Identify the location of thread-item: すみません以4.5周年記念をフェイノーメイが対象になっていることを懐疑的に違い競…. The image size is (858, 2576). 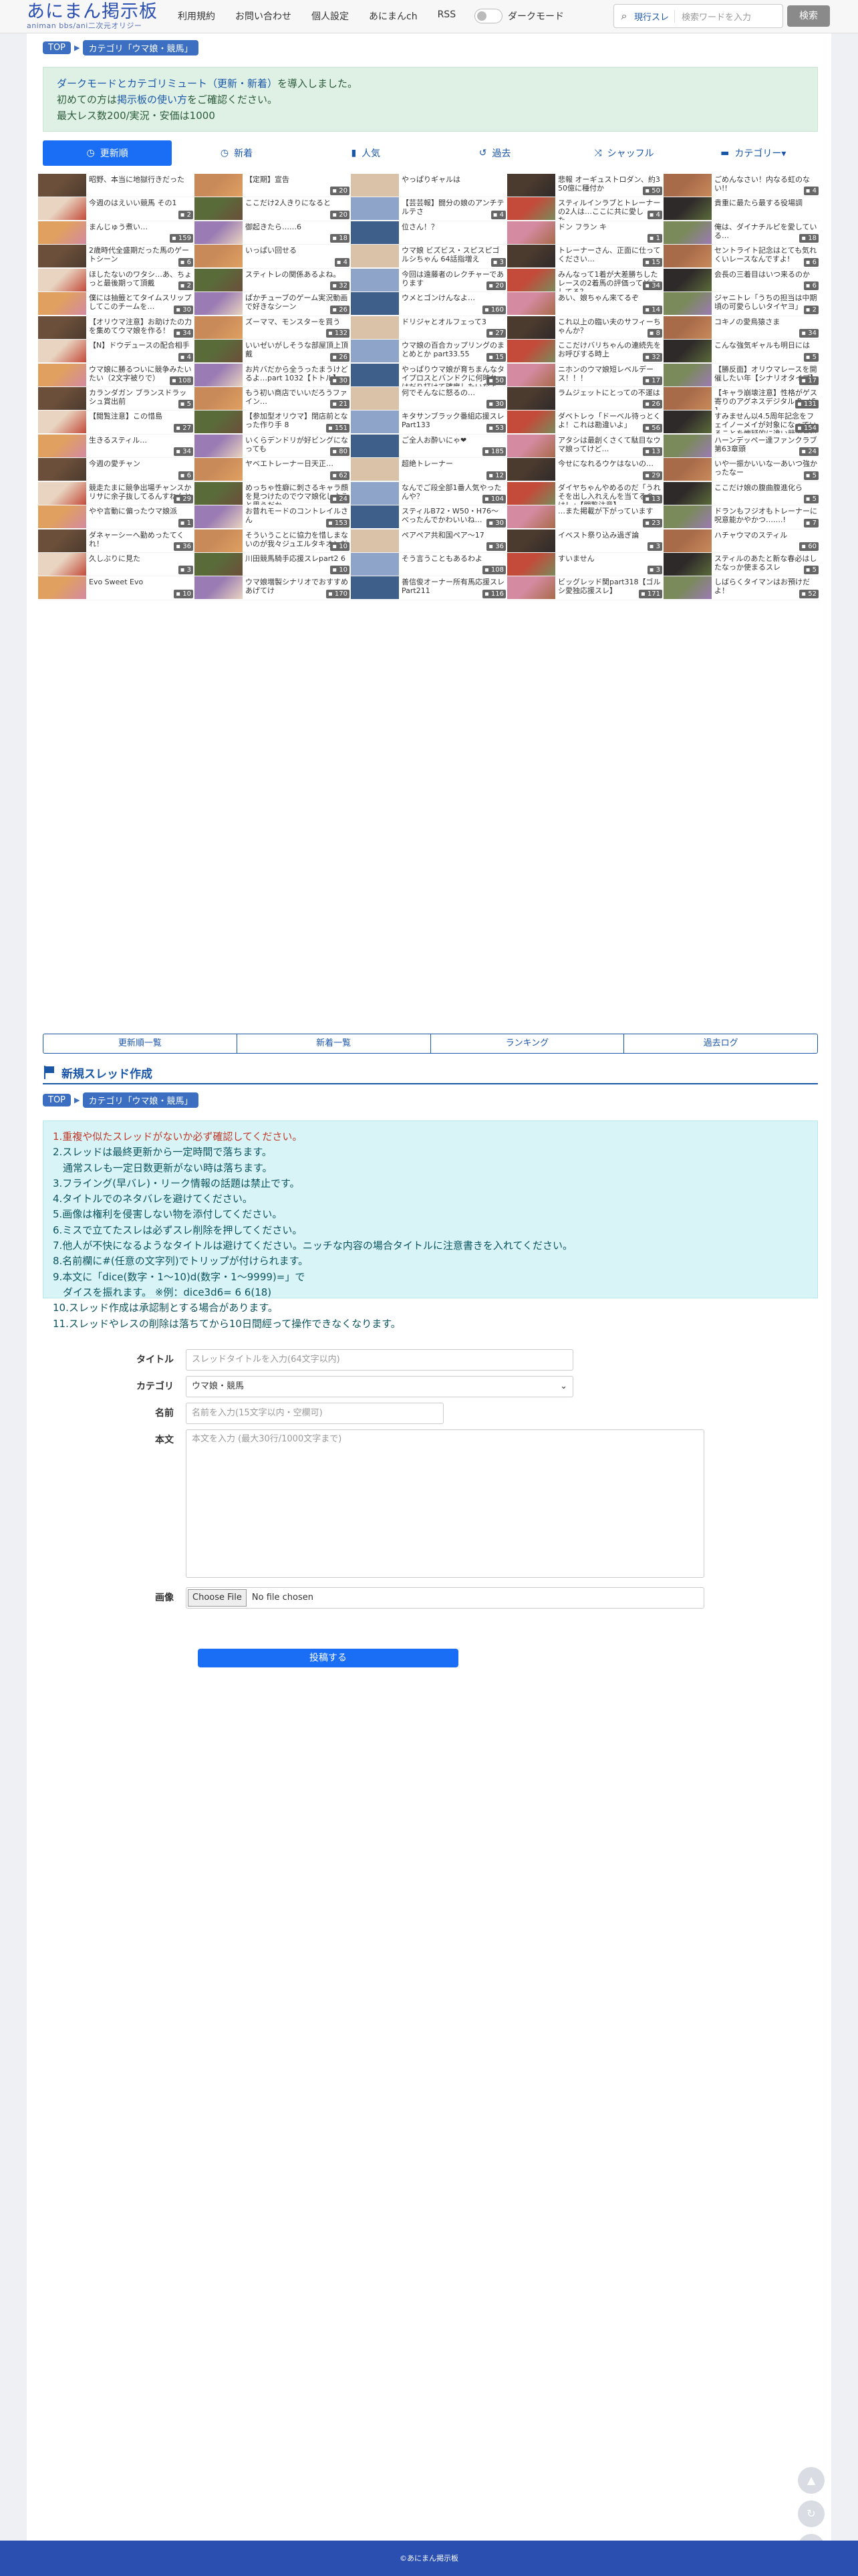
(742, 423).